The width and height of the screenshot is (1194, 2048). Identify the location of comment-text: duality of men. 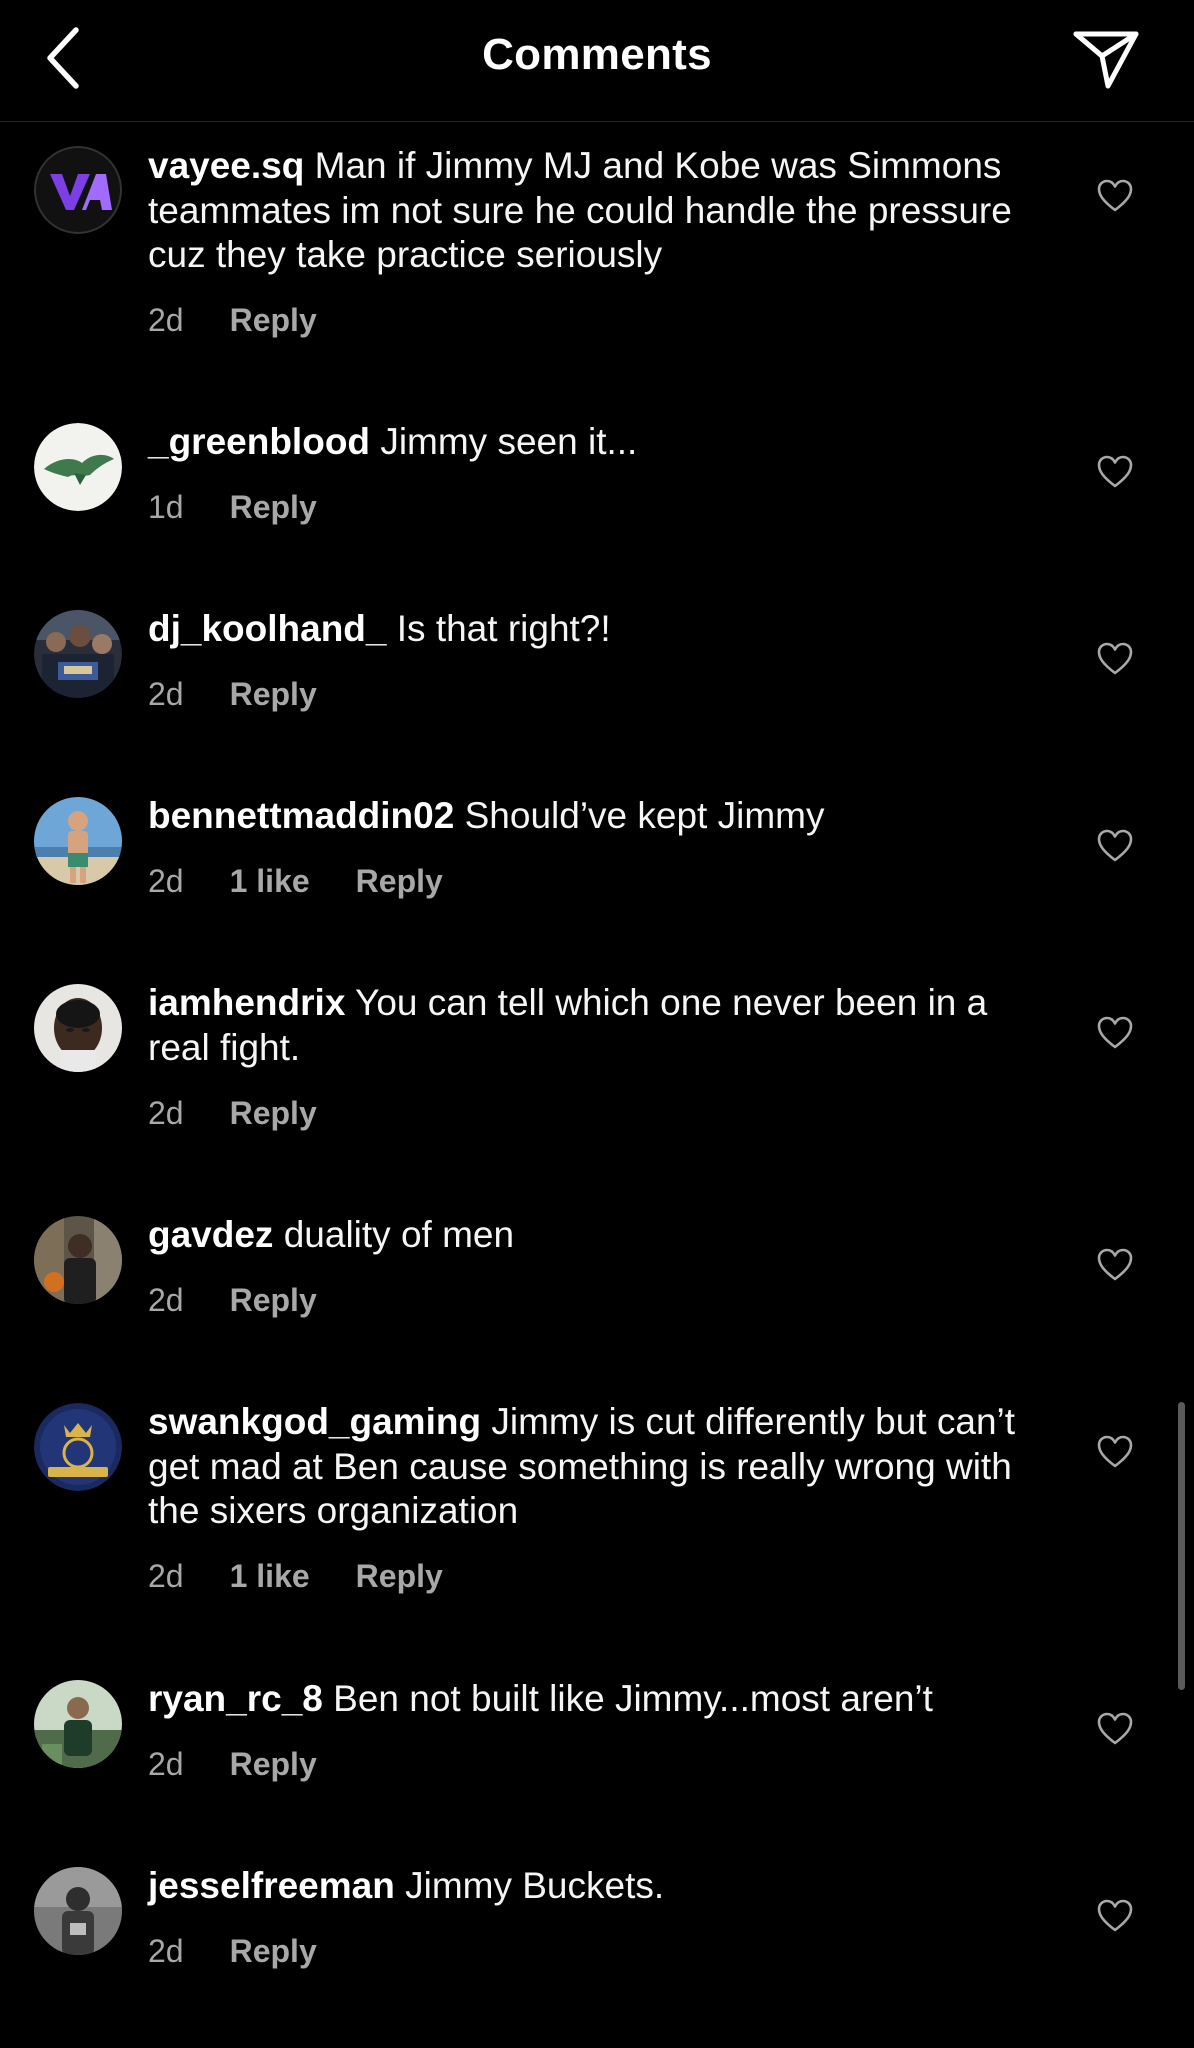
(399, 1234).